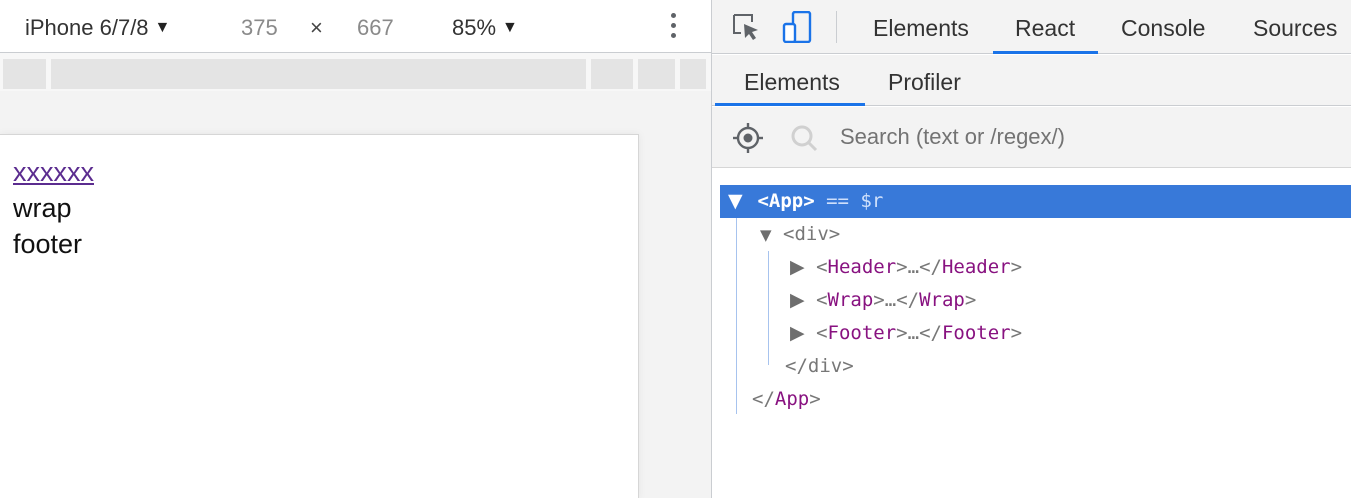 Image resolution: width=1351 pixels, height=498 pixels. What do you see at coordinates (850, 300) in the screenshot?
I see `wrap-tag: Wrap` at bounding box center [850, 300].